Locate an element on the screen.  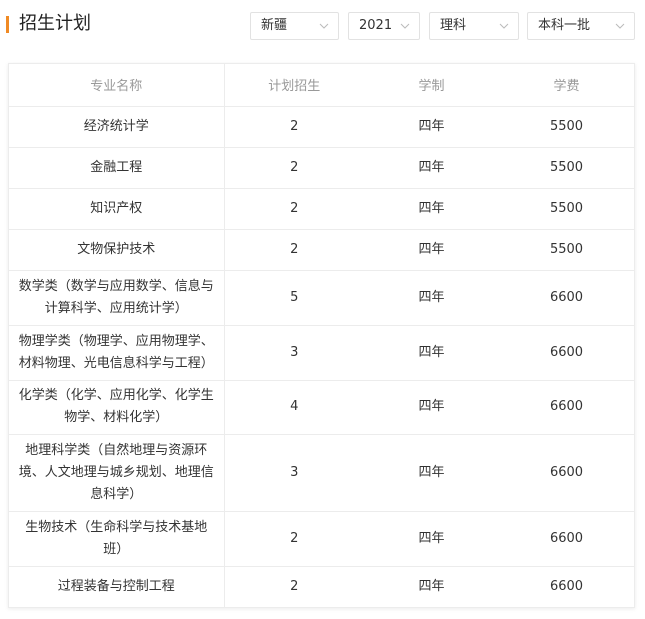
table-row: 数学类（数学与应用数学、信息与计算科学、应用统计学） 5 四年 6600 is located at coordinates (321, 298).